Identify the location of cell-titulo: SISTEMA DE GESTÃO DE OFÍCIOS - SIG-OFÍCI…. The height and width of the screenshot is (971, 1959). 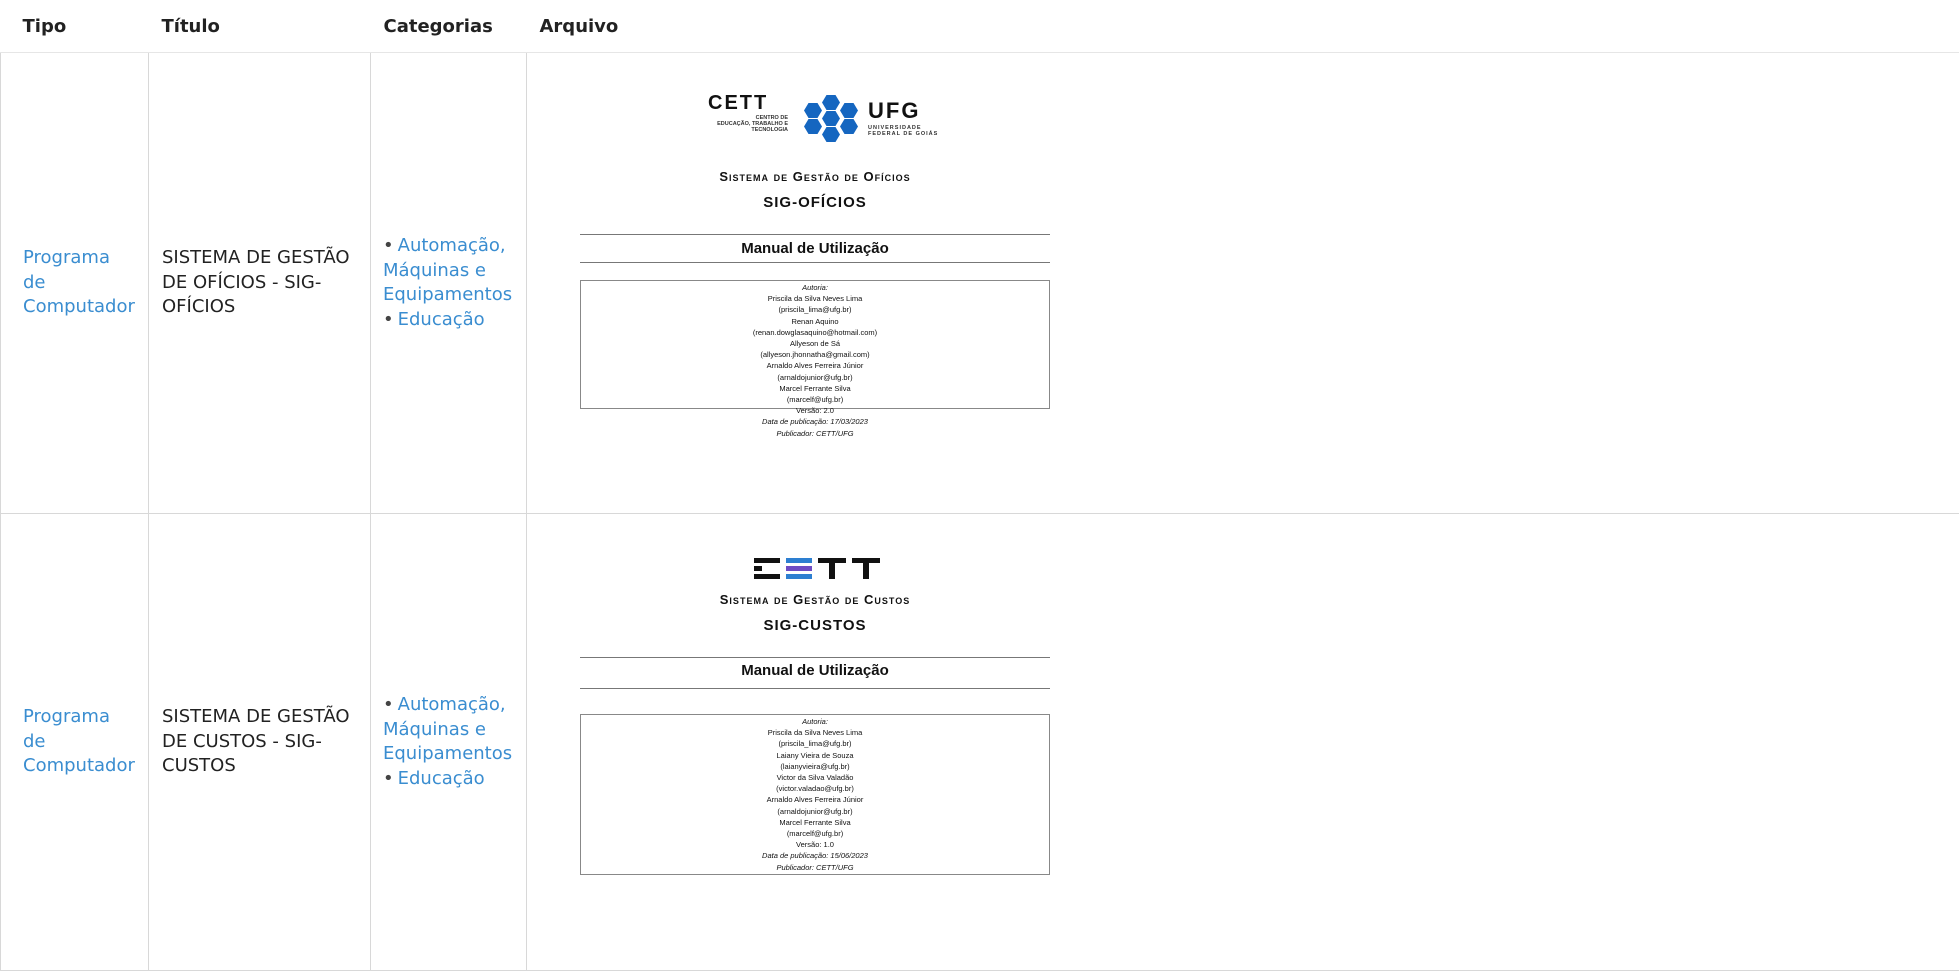
(260, 283).